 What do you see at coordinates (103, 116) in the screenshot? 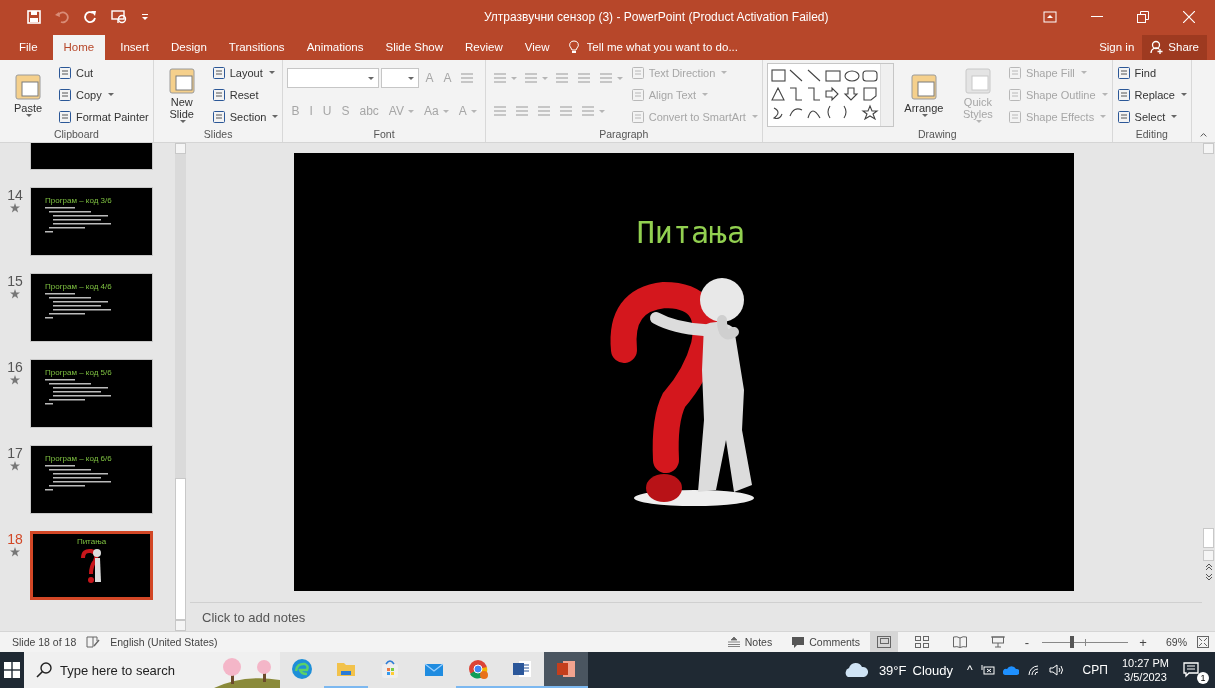
I see `ribbon-button: Format Painter` at bounding box center [103, 116].